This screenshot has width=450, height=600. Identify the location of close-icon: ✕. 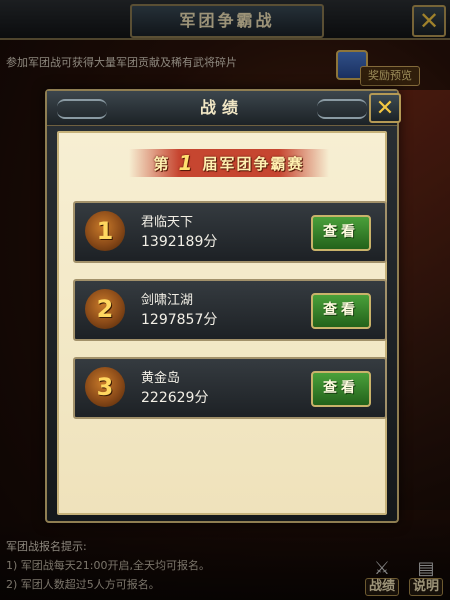
(385, 108).